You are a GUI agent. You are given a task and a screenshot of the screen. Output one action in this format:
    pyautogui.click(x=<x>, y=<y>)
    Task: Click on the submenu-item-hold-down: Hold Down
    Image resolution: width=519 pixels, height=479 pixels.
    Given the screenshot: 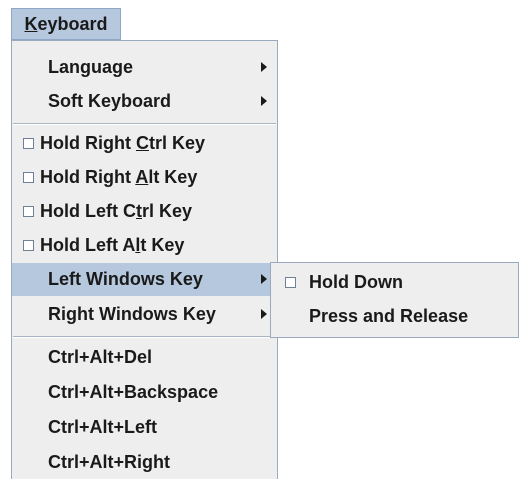 What is the action you would take?
    pyautogui.click(x=394, y=282)
    